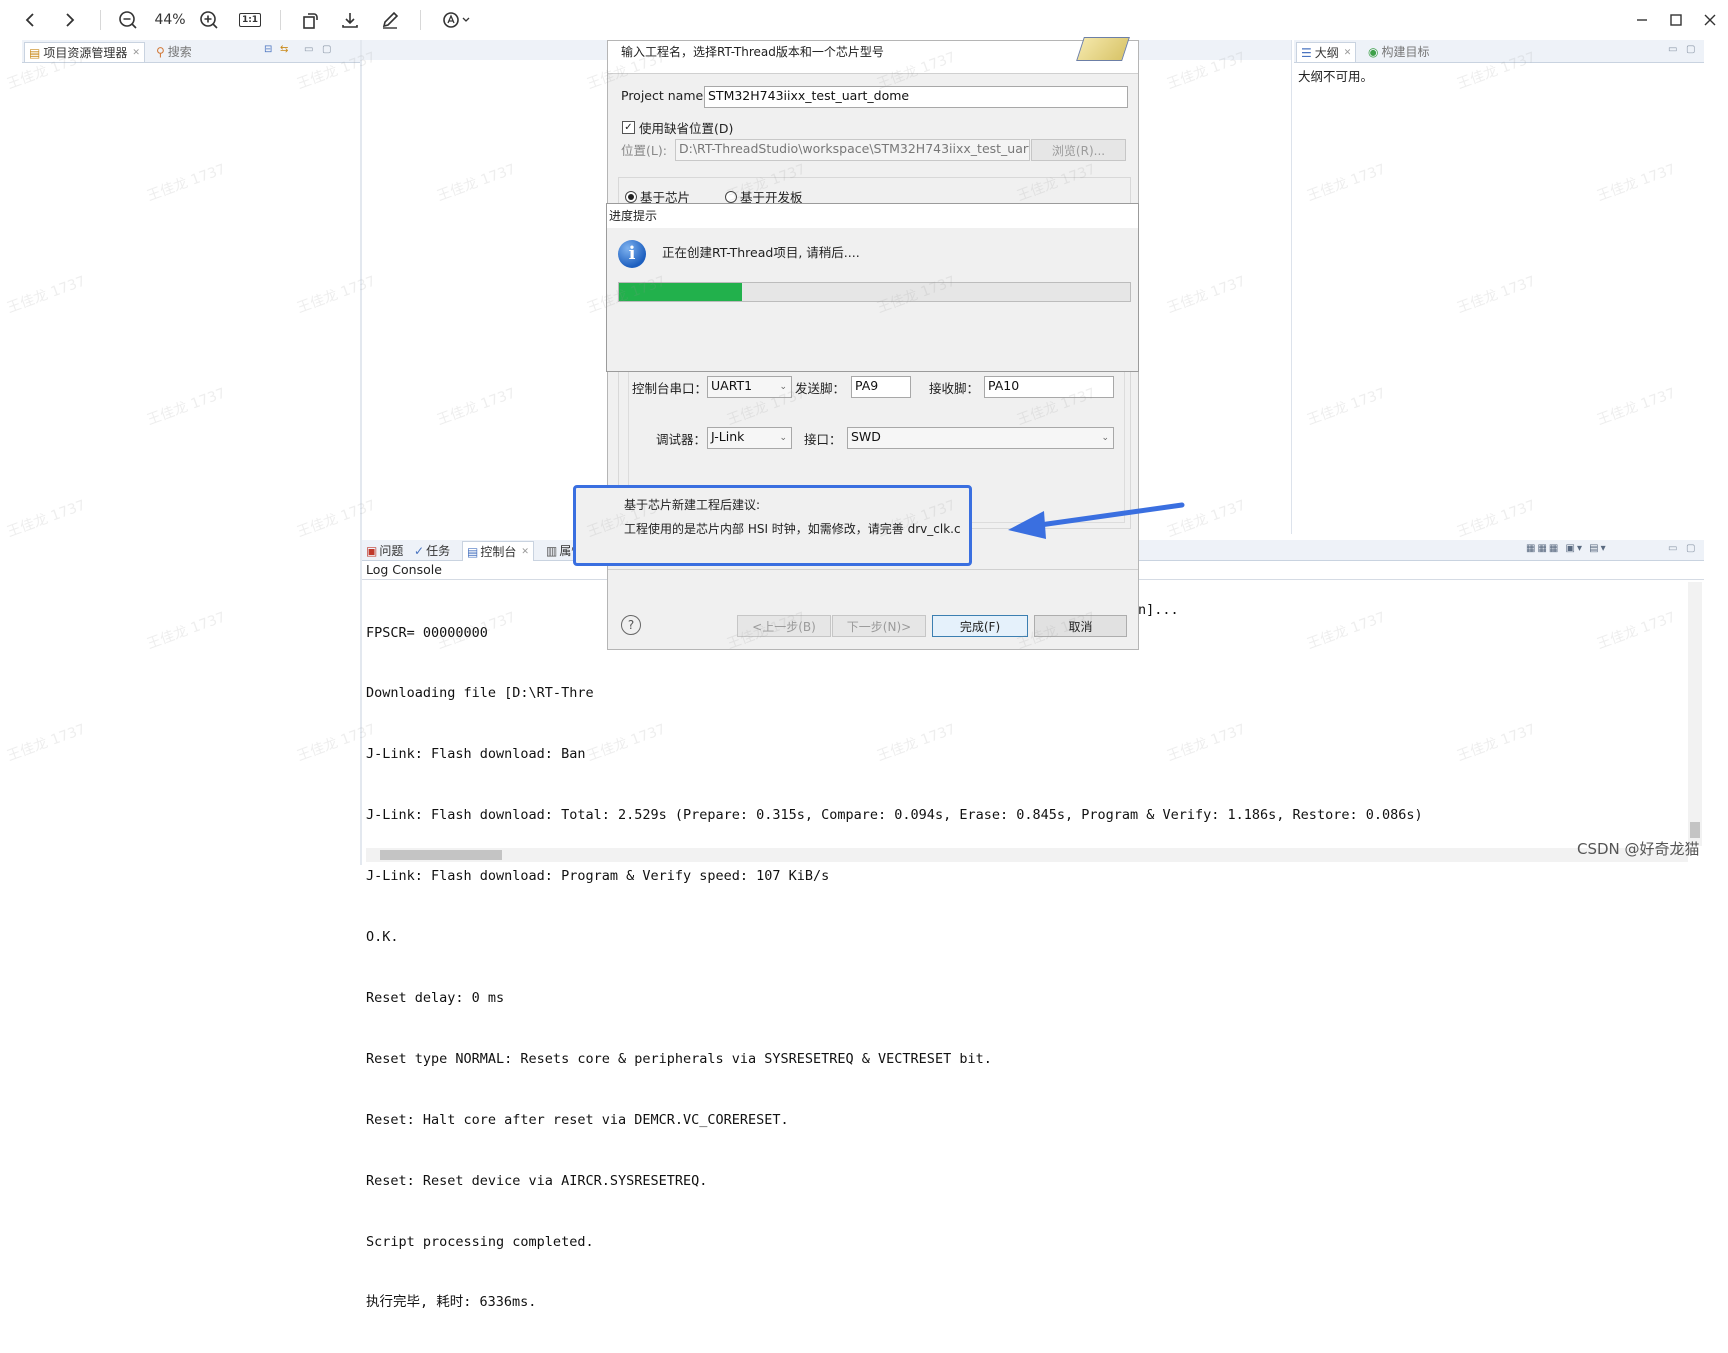 Image resolution: width=1728 pixels, height=1353 pixels. I want to click on tab-outline: ☰ 大纲 ✕, so click(1326, 52).